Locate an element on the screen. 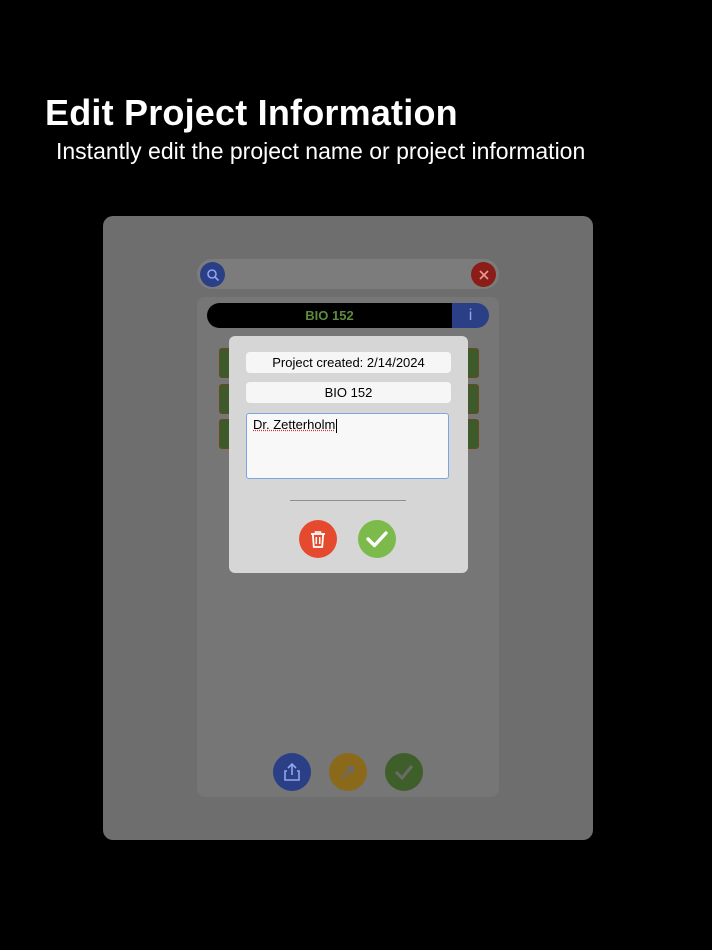 This screenshot has width=712, height=950. search-button is located at coordinates (212, 274).